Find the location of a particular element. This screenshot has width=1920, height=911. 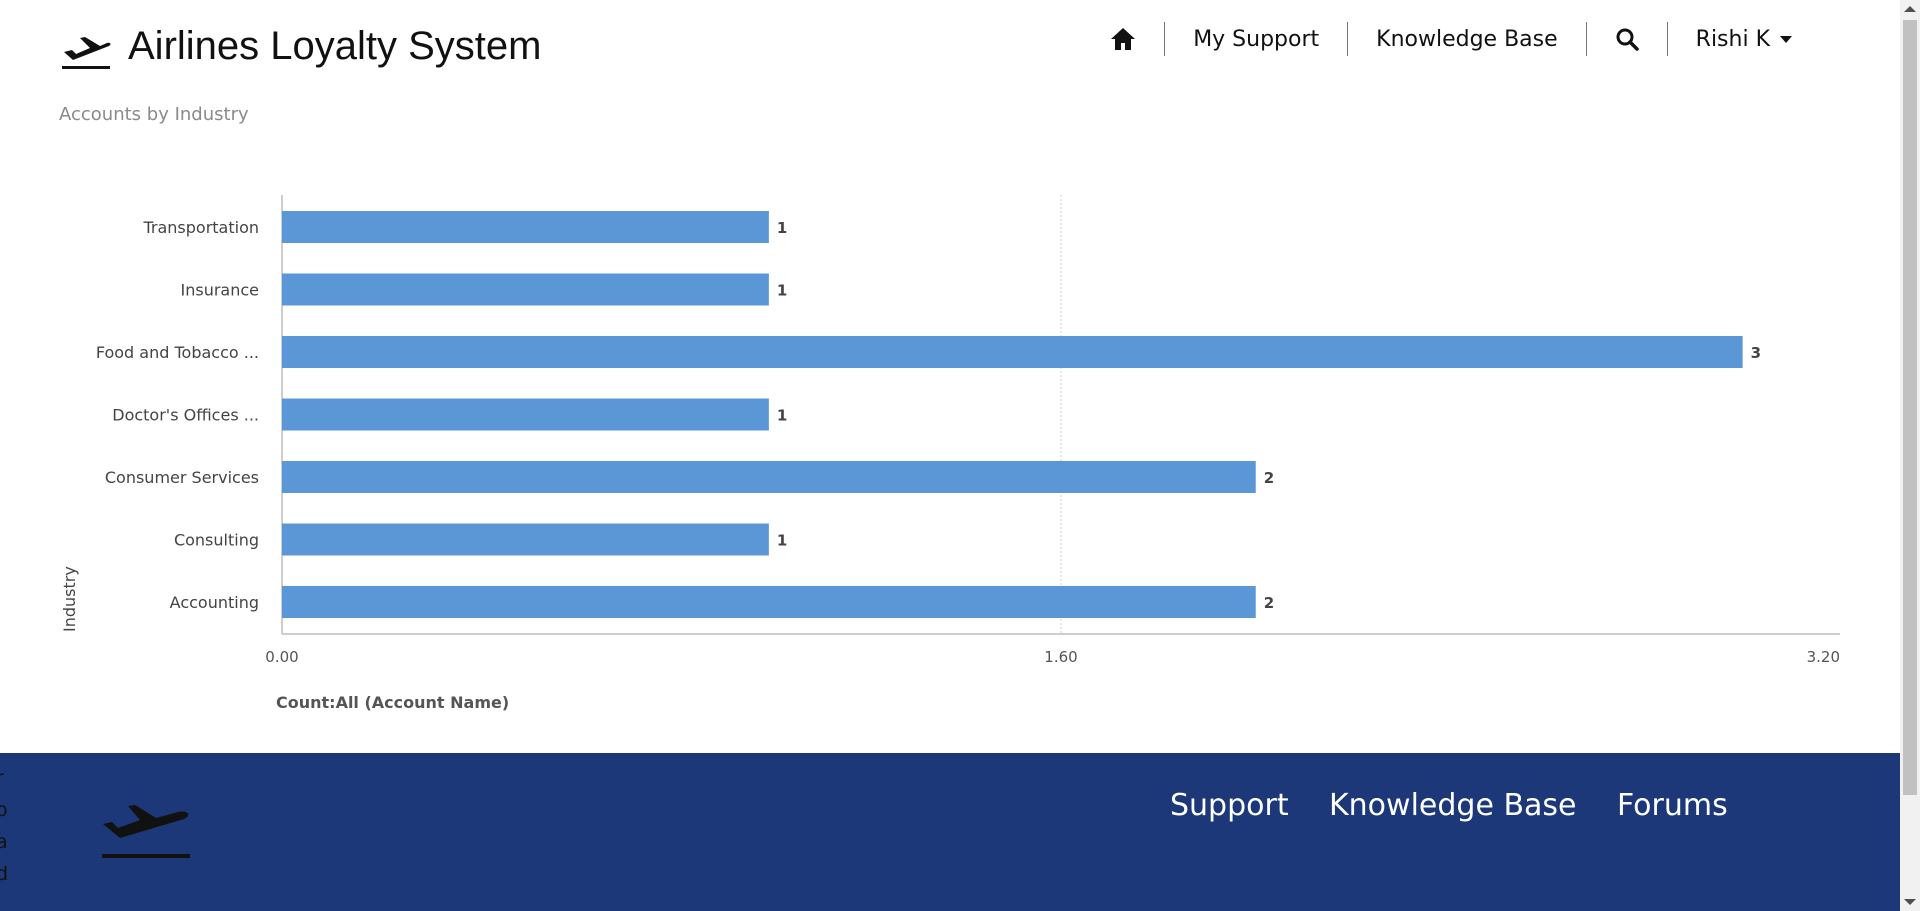

footer-link-knowledge-base: Knowledge Base is located at coordinates (1453, 805).